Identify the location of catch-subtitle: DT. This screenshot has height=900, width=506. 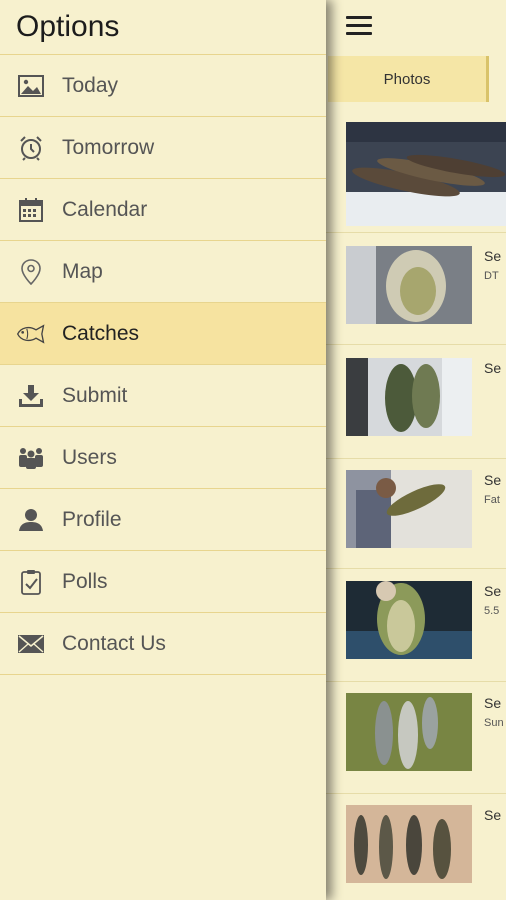
(491, 276).